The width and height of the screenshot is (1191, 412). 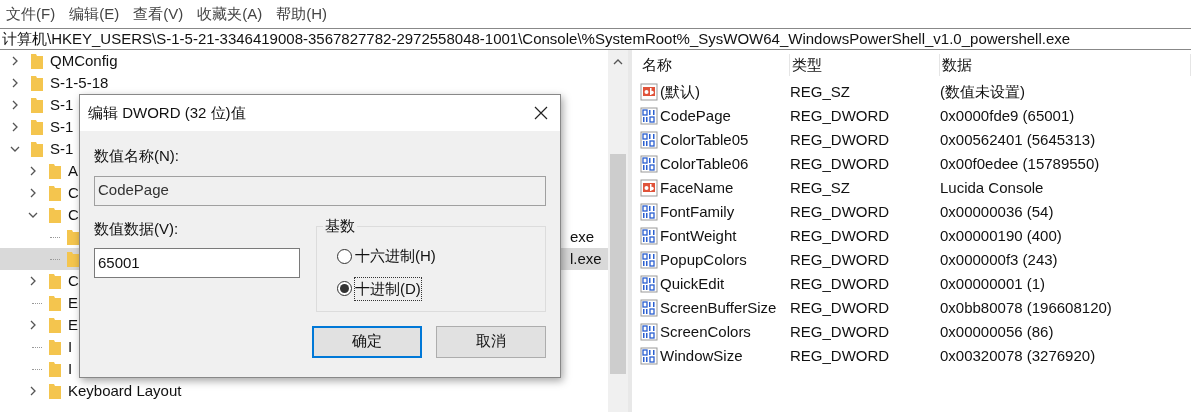 I want to click on value-name: FontWeight, so click(x=698, y=235).